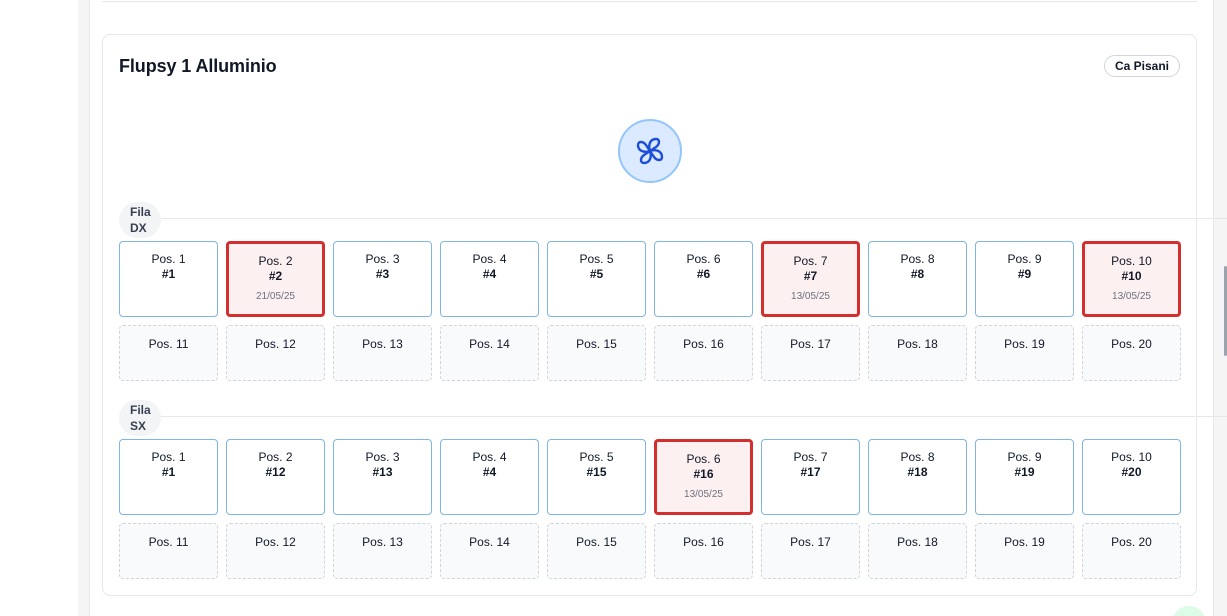 The height and width of the screenshot is (616, 1227). What do you see at coordinates (39, 308) in the screenshot?
I see `left-rail` at bounding box center [39, 308].